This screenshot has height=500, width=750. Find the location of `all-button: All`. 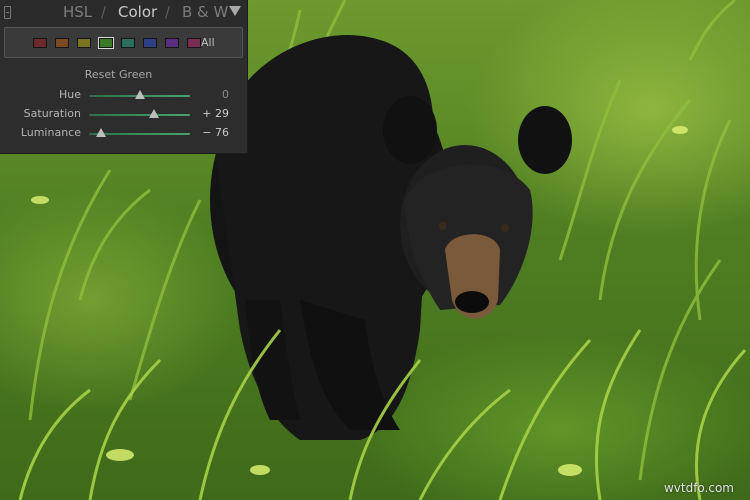

all-button: All is located at coordinates (208, 42).